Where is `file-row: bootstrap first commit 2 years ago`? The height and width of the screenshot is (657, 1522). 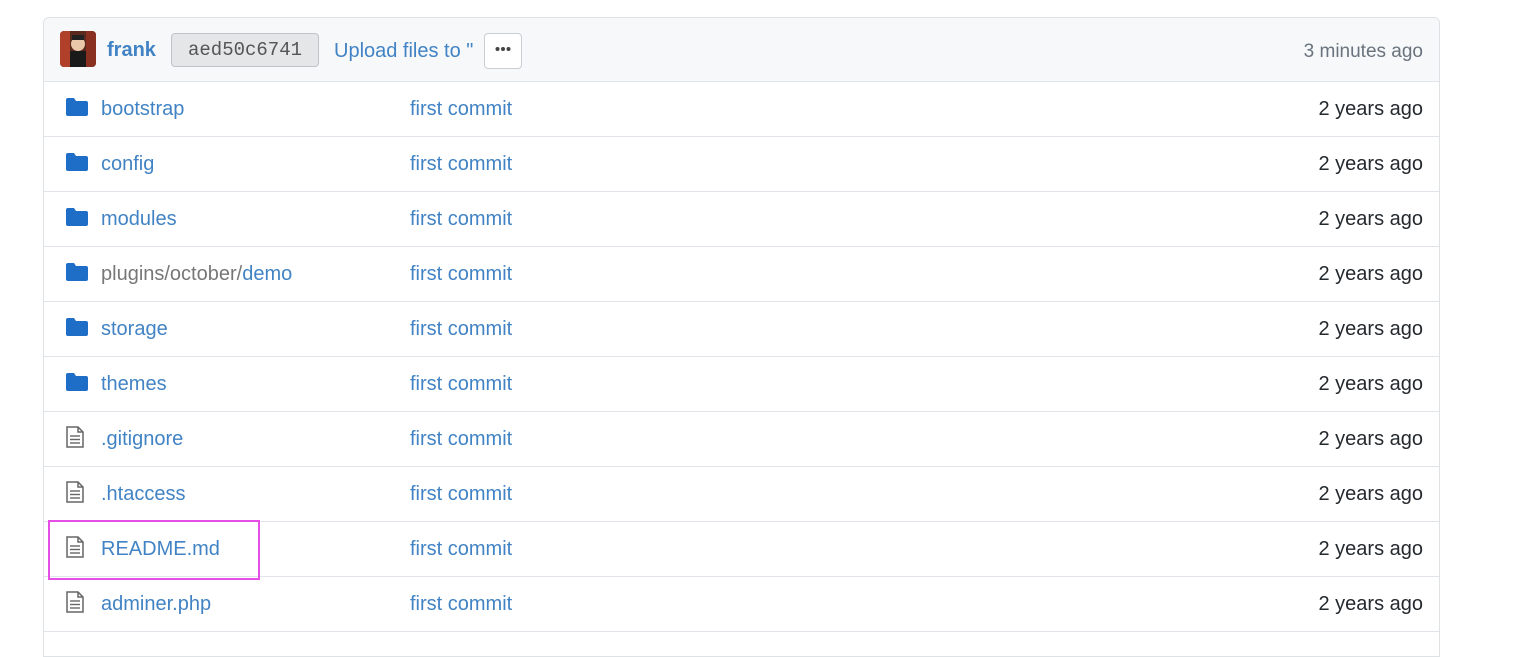 file-row: bootstrap first commit 2 years ago is located at coordinates (741, 109).